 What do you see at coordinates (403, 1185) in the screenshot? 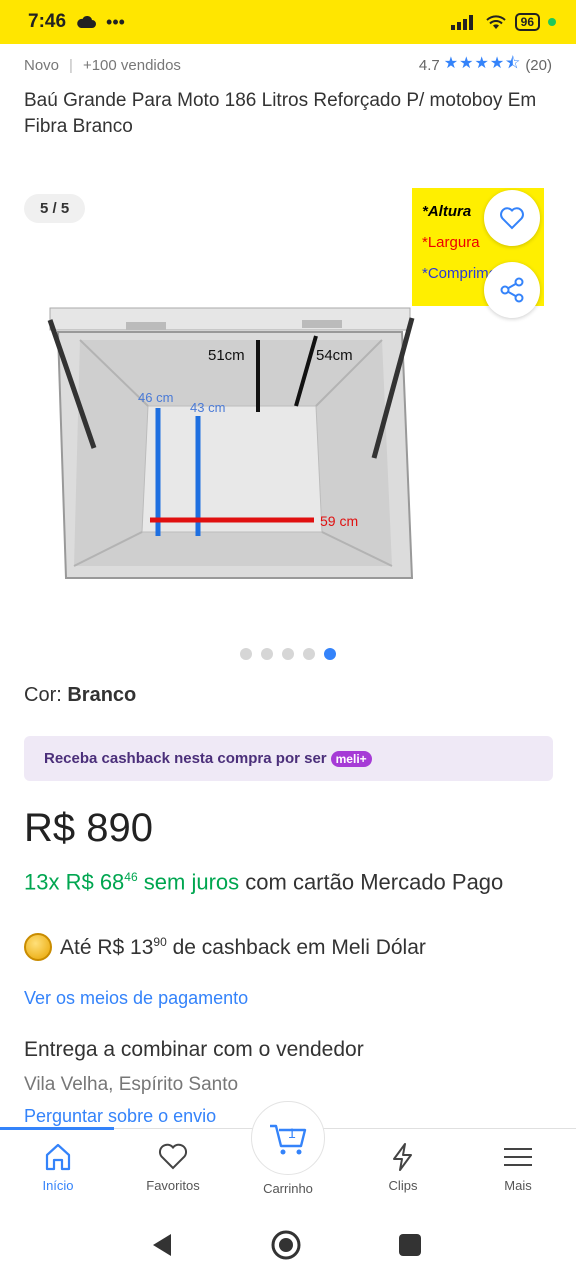
I see `tab-clips-label: Clips` at bounding box center [403, 1185].